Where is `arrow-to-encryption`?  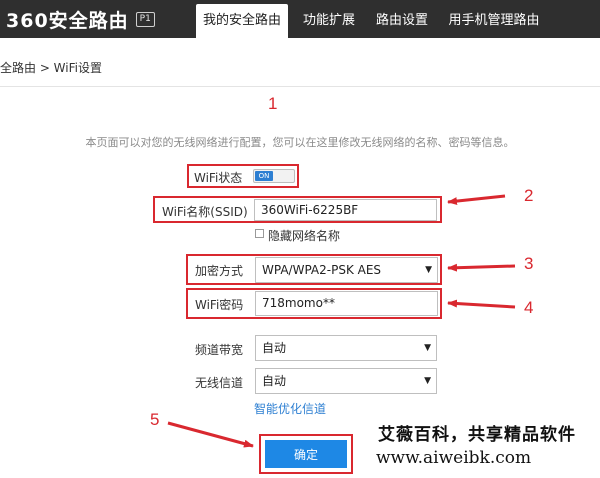
arrow-to-encryption is located at coordinates (481, 267).